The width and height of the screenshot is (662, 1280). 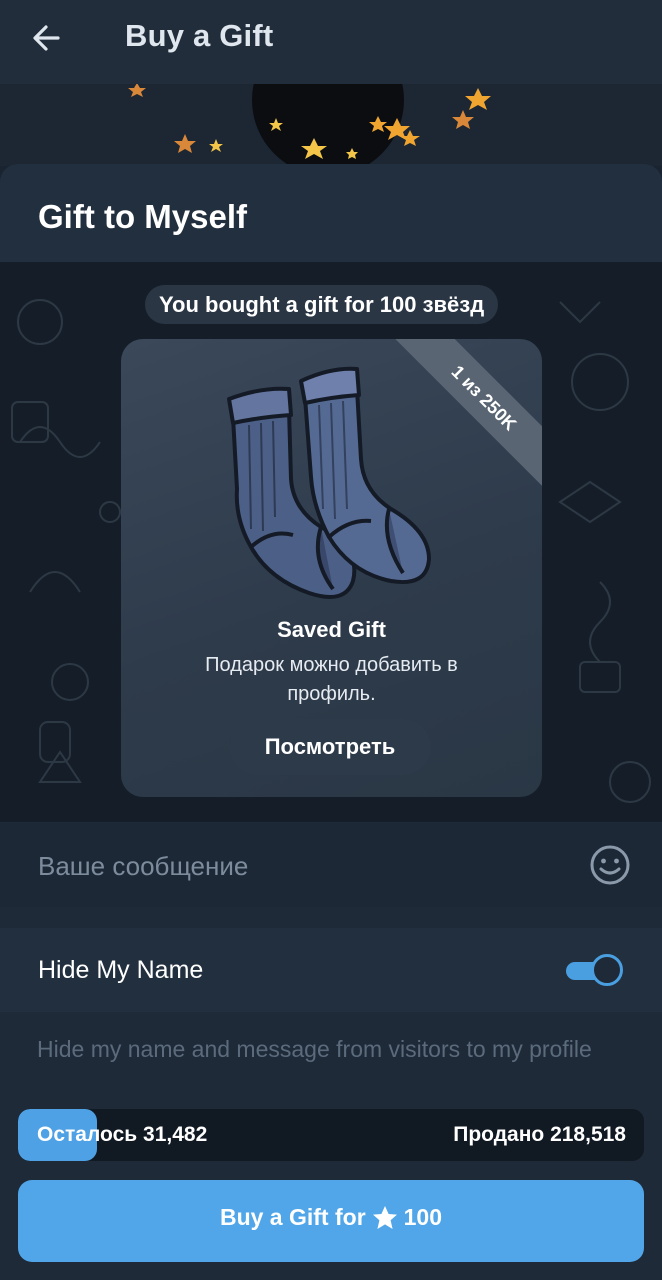 I want to click on back-button, so click(x=48, y=38).